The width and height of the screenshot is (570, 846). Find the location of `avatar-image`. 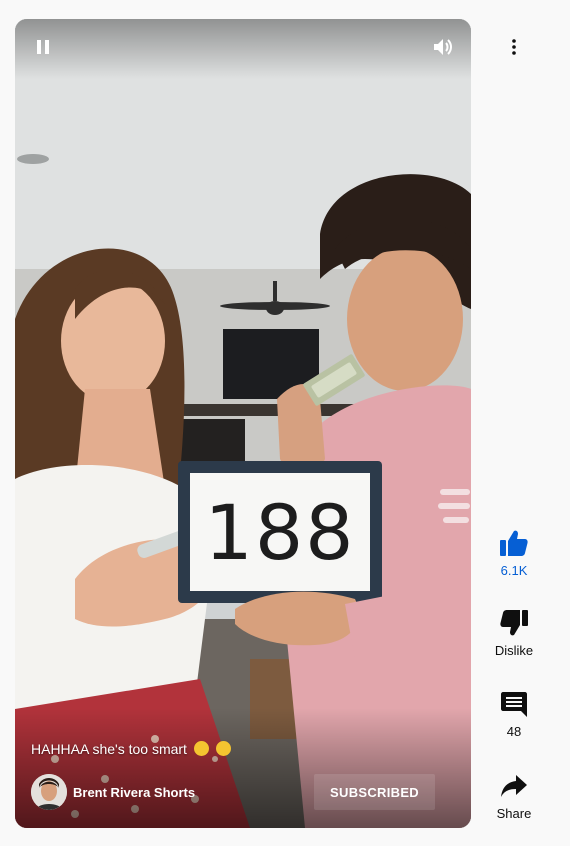

avatar-image is located at coordinates (49, 792).